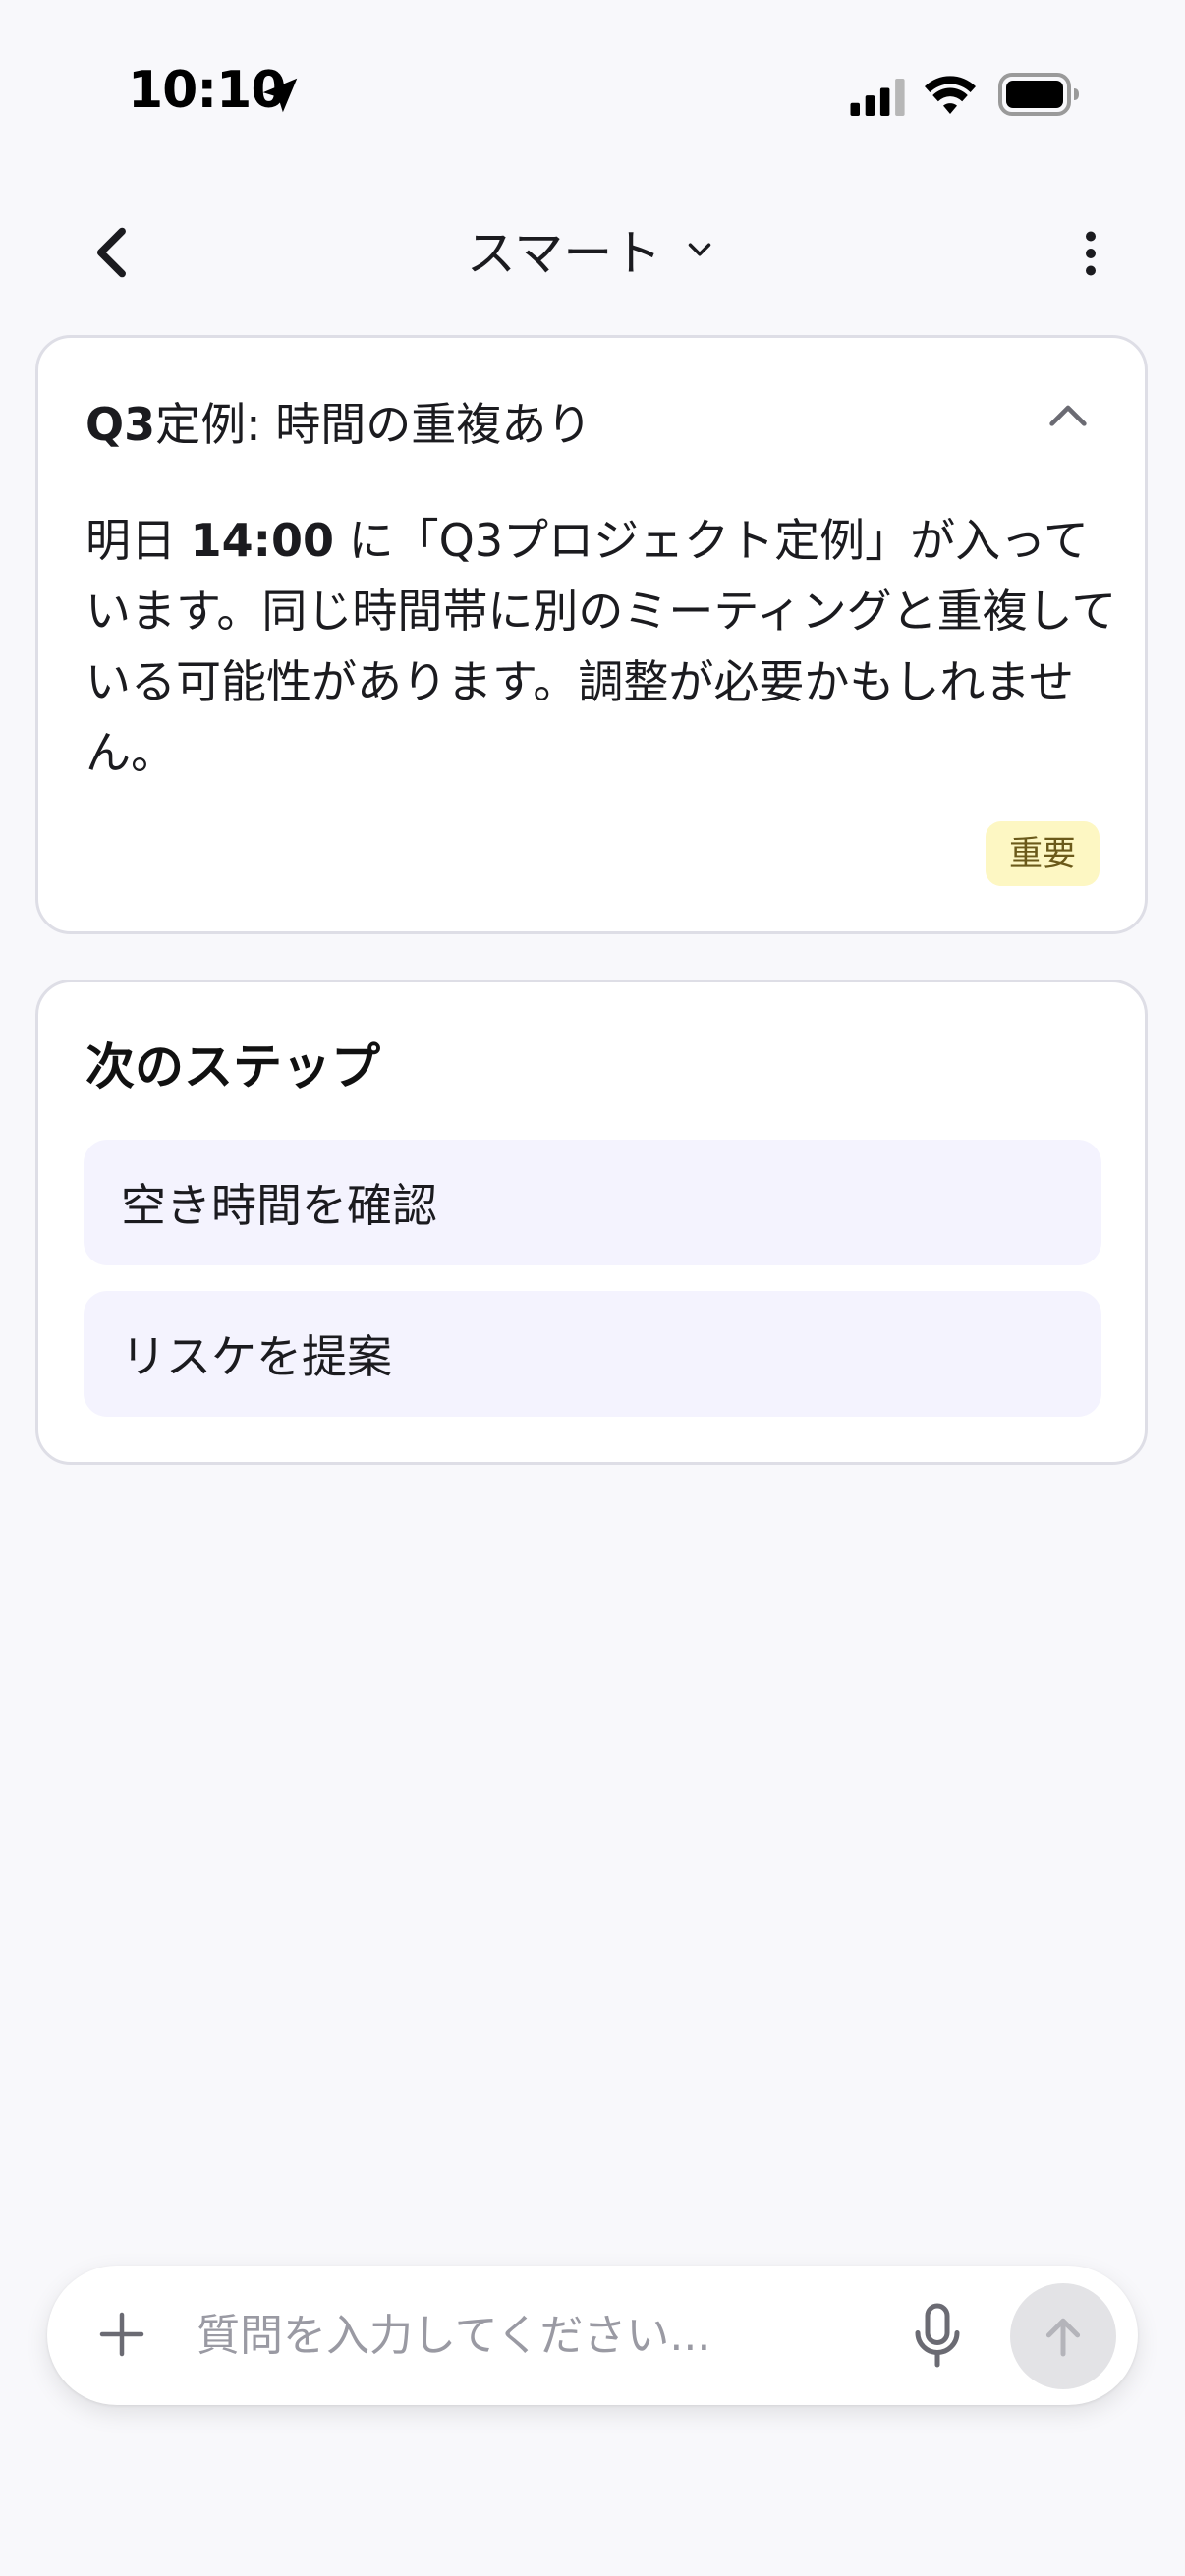 The image size is (1185, 2576). What do you see at coordinates (564, 253) in the screenshot?
I see `mode-title: スマート` at bounding box center [564, 253].